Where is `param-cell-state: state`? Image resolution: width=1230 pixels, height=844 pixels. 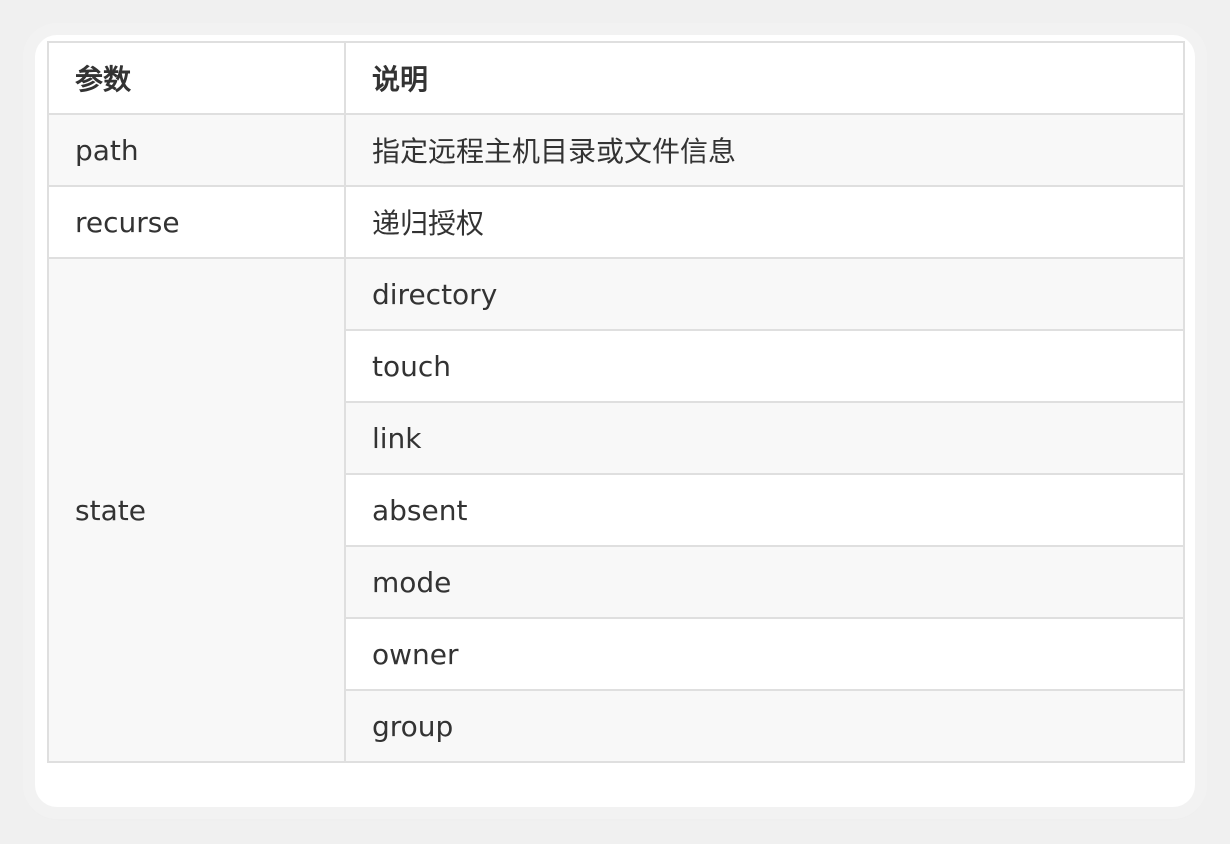 param-cell-state: state is located at coordinates (196, 510).